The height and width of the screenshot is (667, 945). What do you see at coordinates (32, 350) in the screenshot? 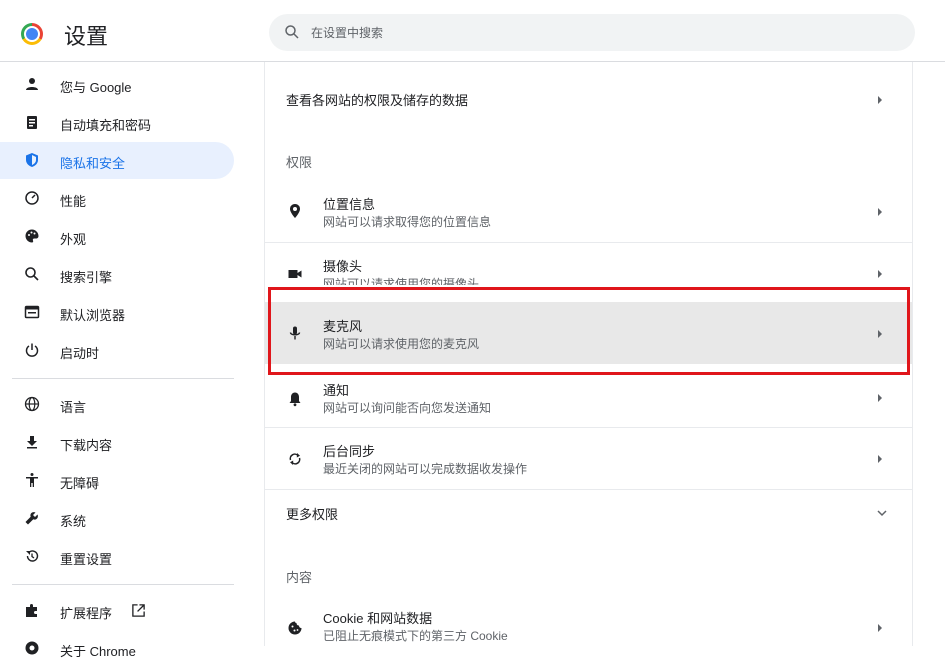
I see `power-icon` at bounding box center [32, 350].